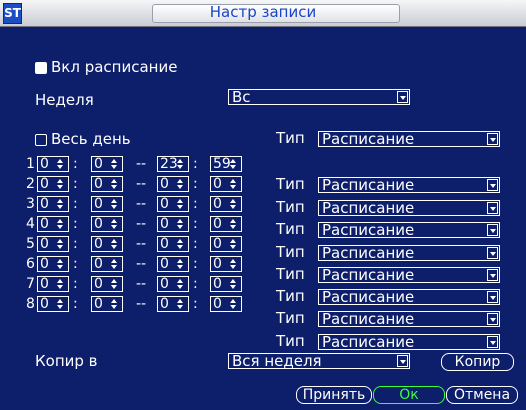 The height and width of the screenshot is (410, 526). Describe the element at coordinates (91, 139) in the screenshot. I see `all-day-label: Весь день` at that location.